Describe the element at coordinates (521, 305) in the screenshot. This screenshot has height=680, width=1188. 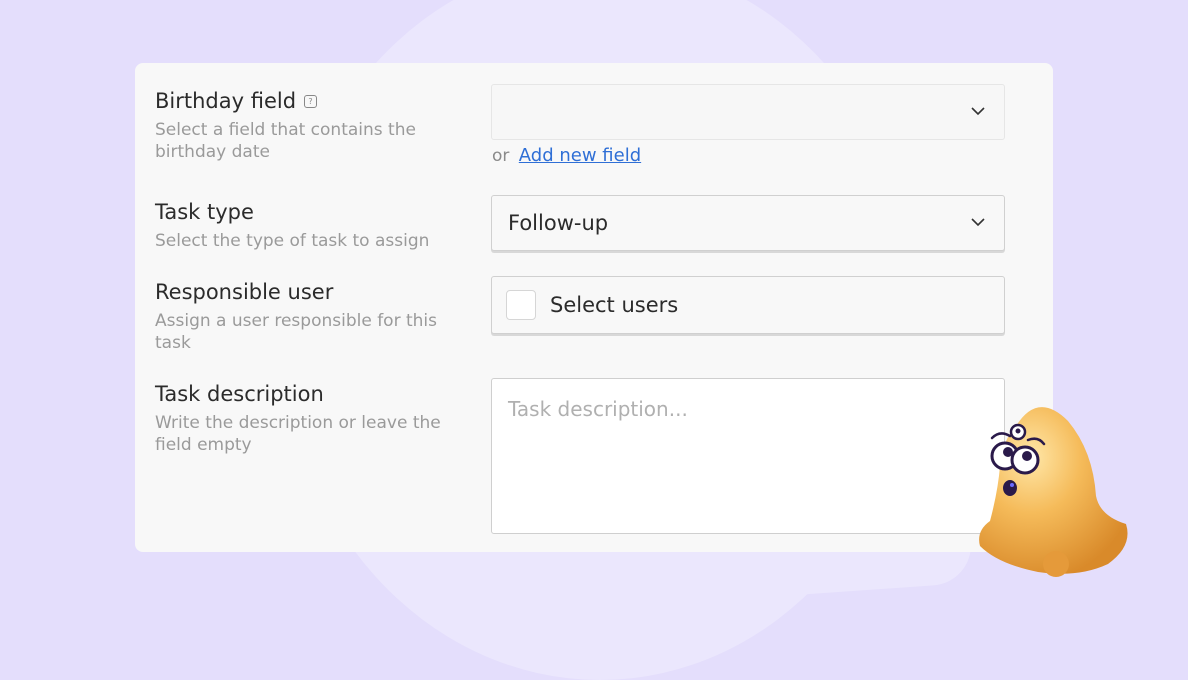
I see `select-users-checkbox` at that location.